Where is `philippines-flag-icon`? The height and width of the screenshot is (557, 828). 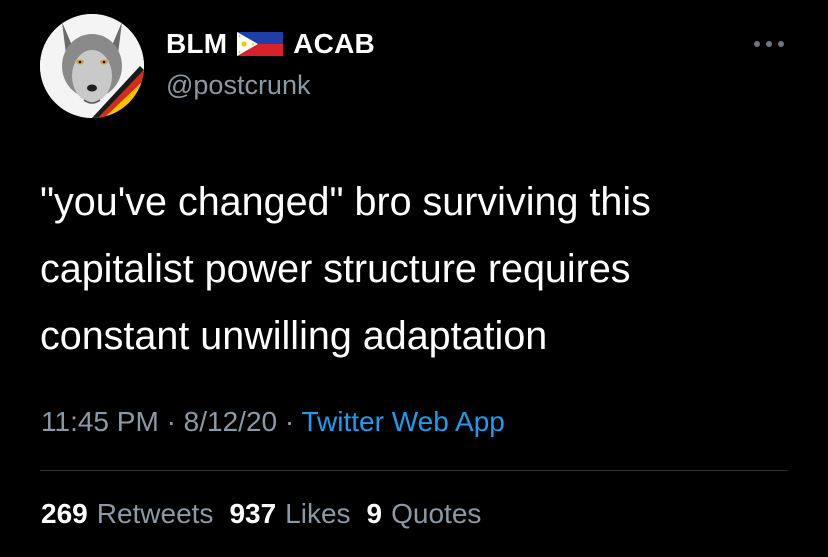 philippines-flag-icon is located at coordinates (260, 44).